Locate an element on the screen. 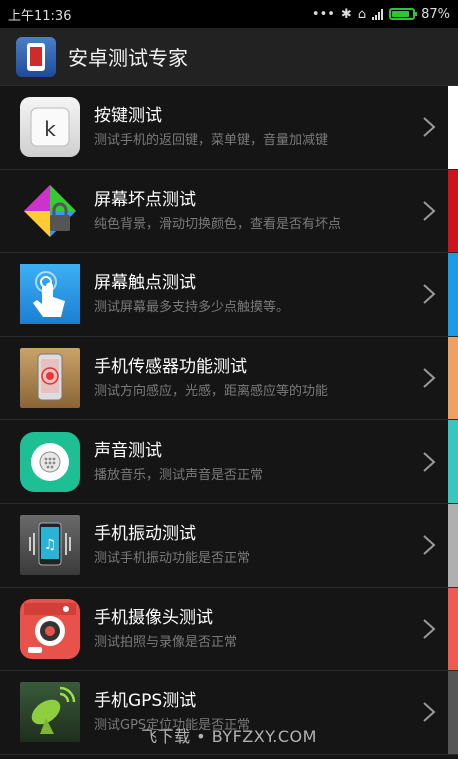  app-bar: 安卓测试专家 is located at coordinates (229, 57).